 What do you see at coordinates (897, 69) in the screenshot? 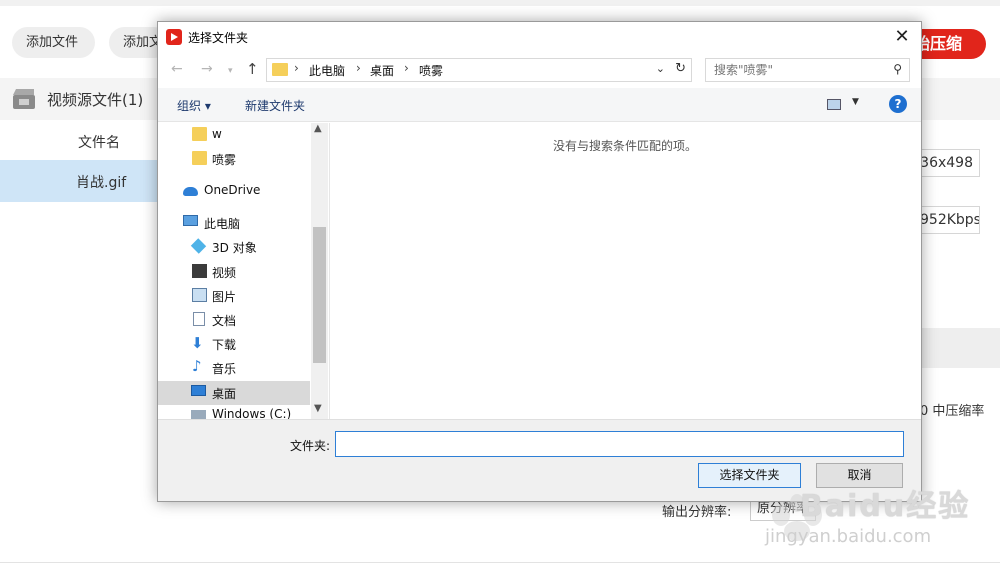
I see `search-icon: ⚲` at bounding box center [897, 69].